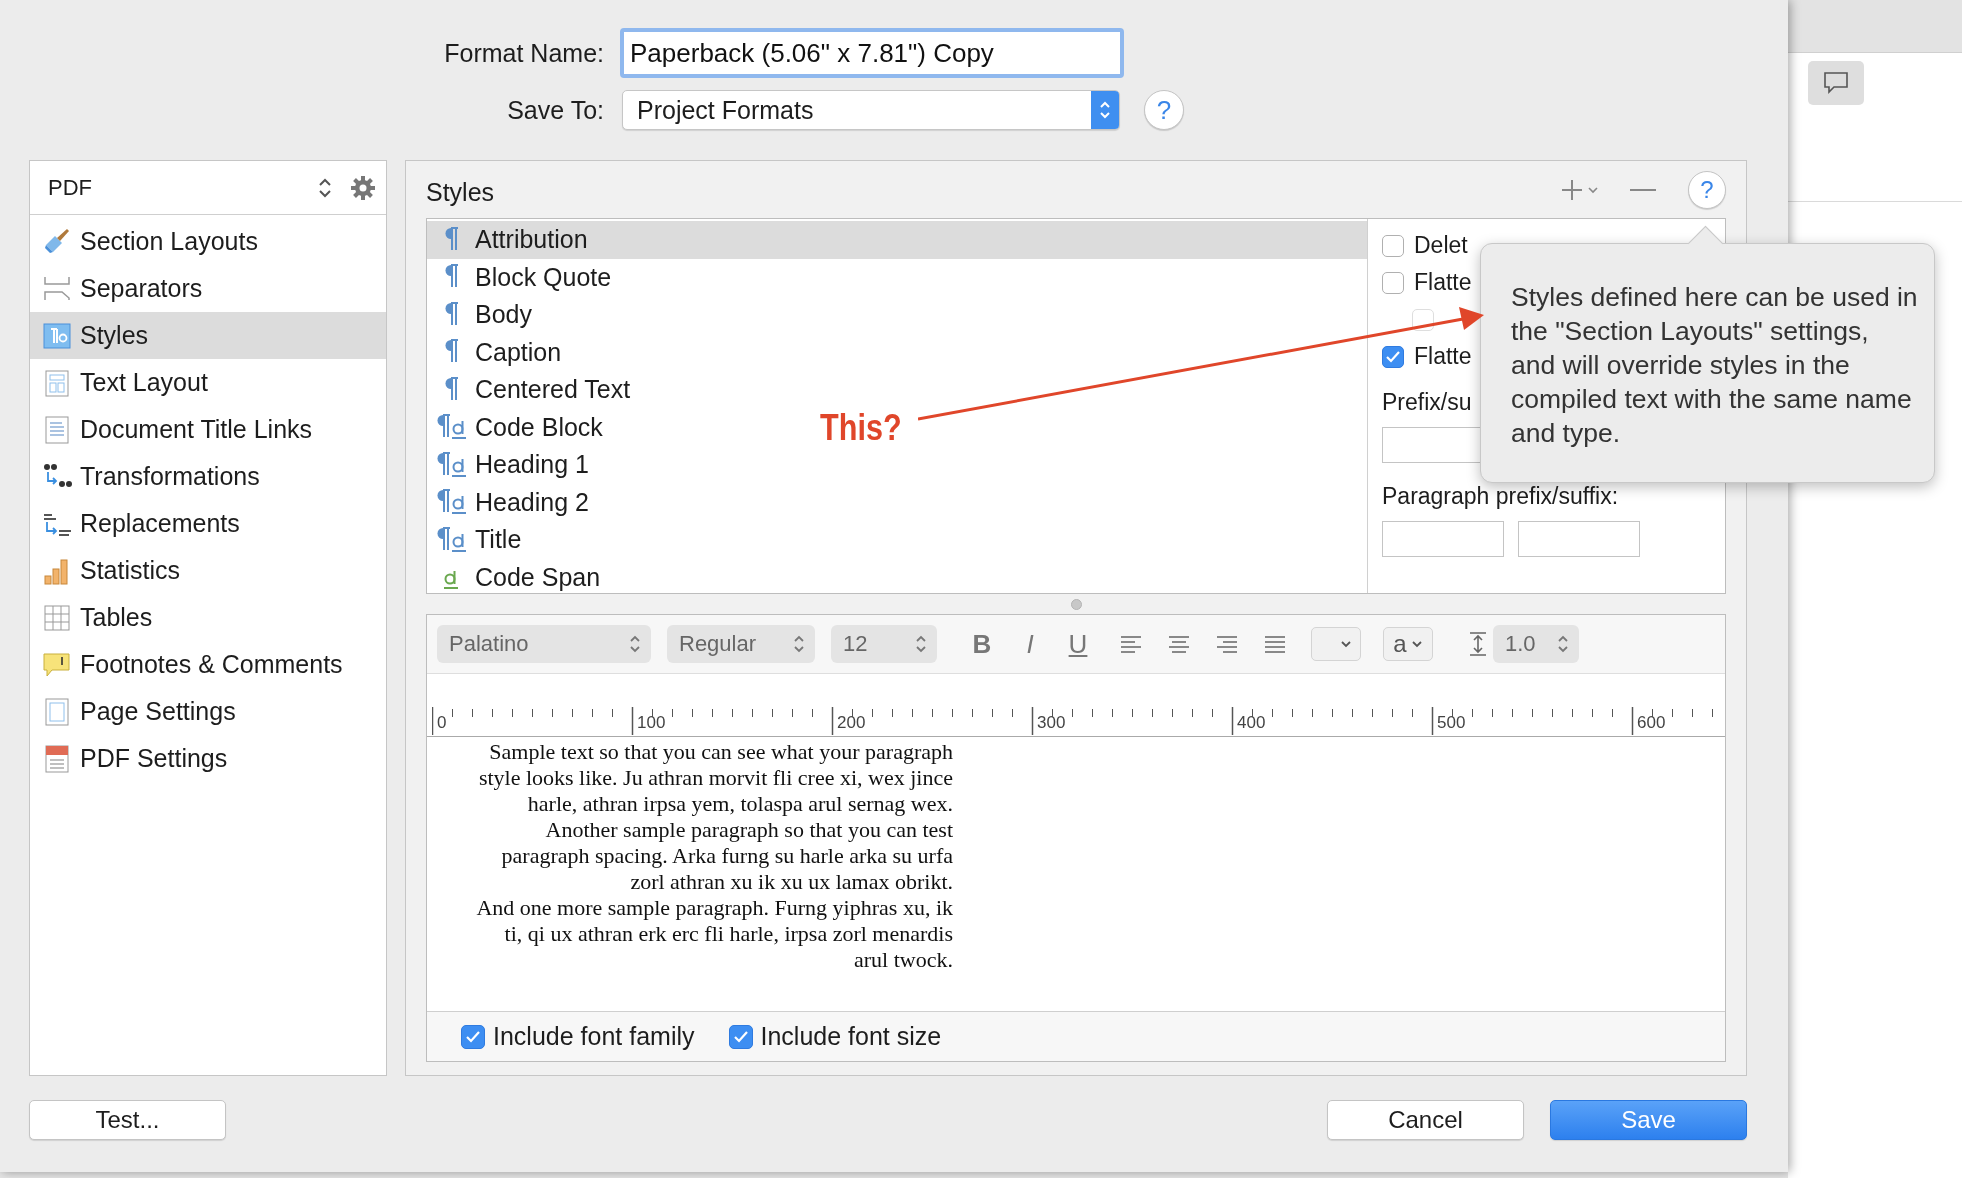 Image resolution: width=1962 pixels, height=1178 pixels. What do you see at coordinates (1451, 723) in the screenshot?
I see `ruler-number: 500` at bounding box center [1451, 723].